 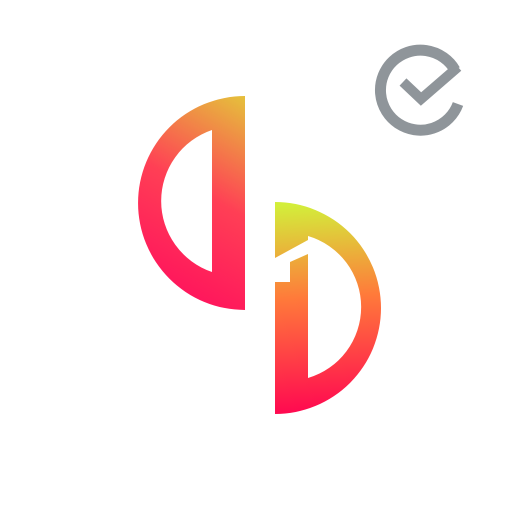 What do you see at coordinates (328, 308) in the screenshot?
I see `logo-right-half` at bounding box center [328, 308].